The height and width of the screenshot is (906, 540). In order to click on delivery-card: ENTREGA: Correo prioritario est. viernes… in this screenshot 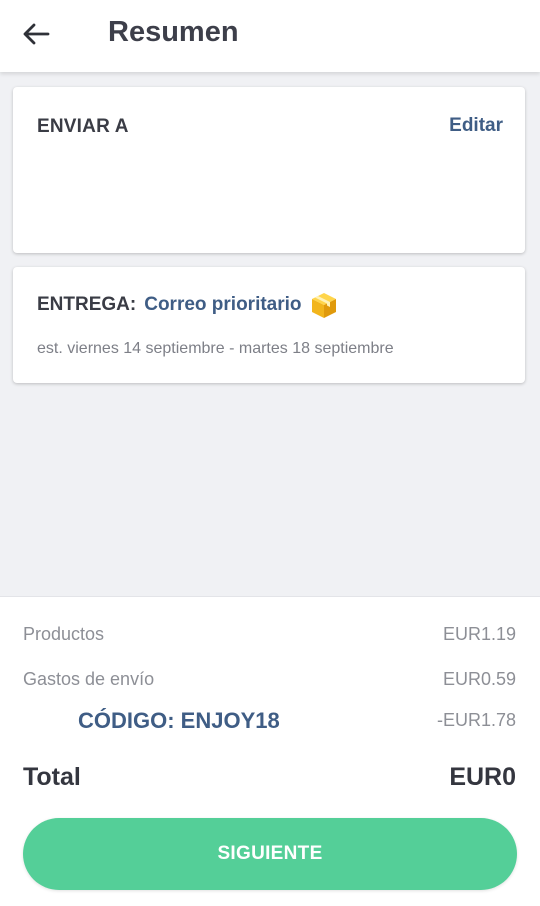, I will do `click(269, 325)`.